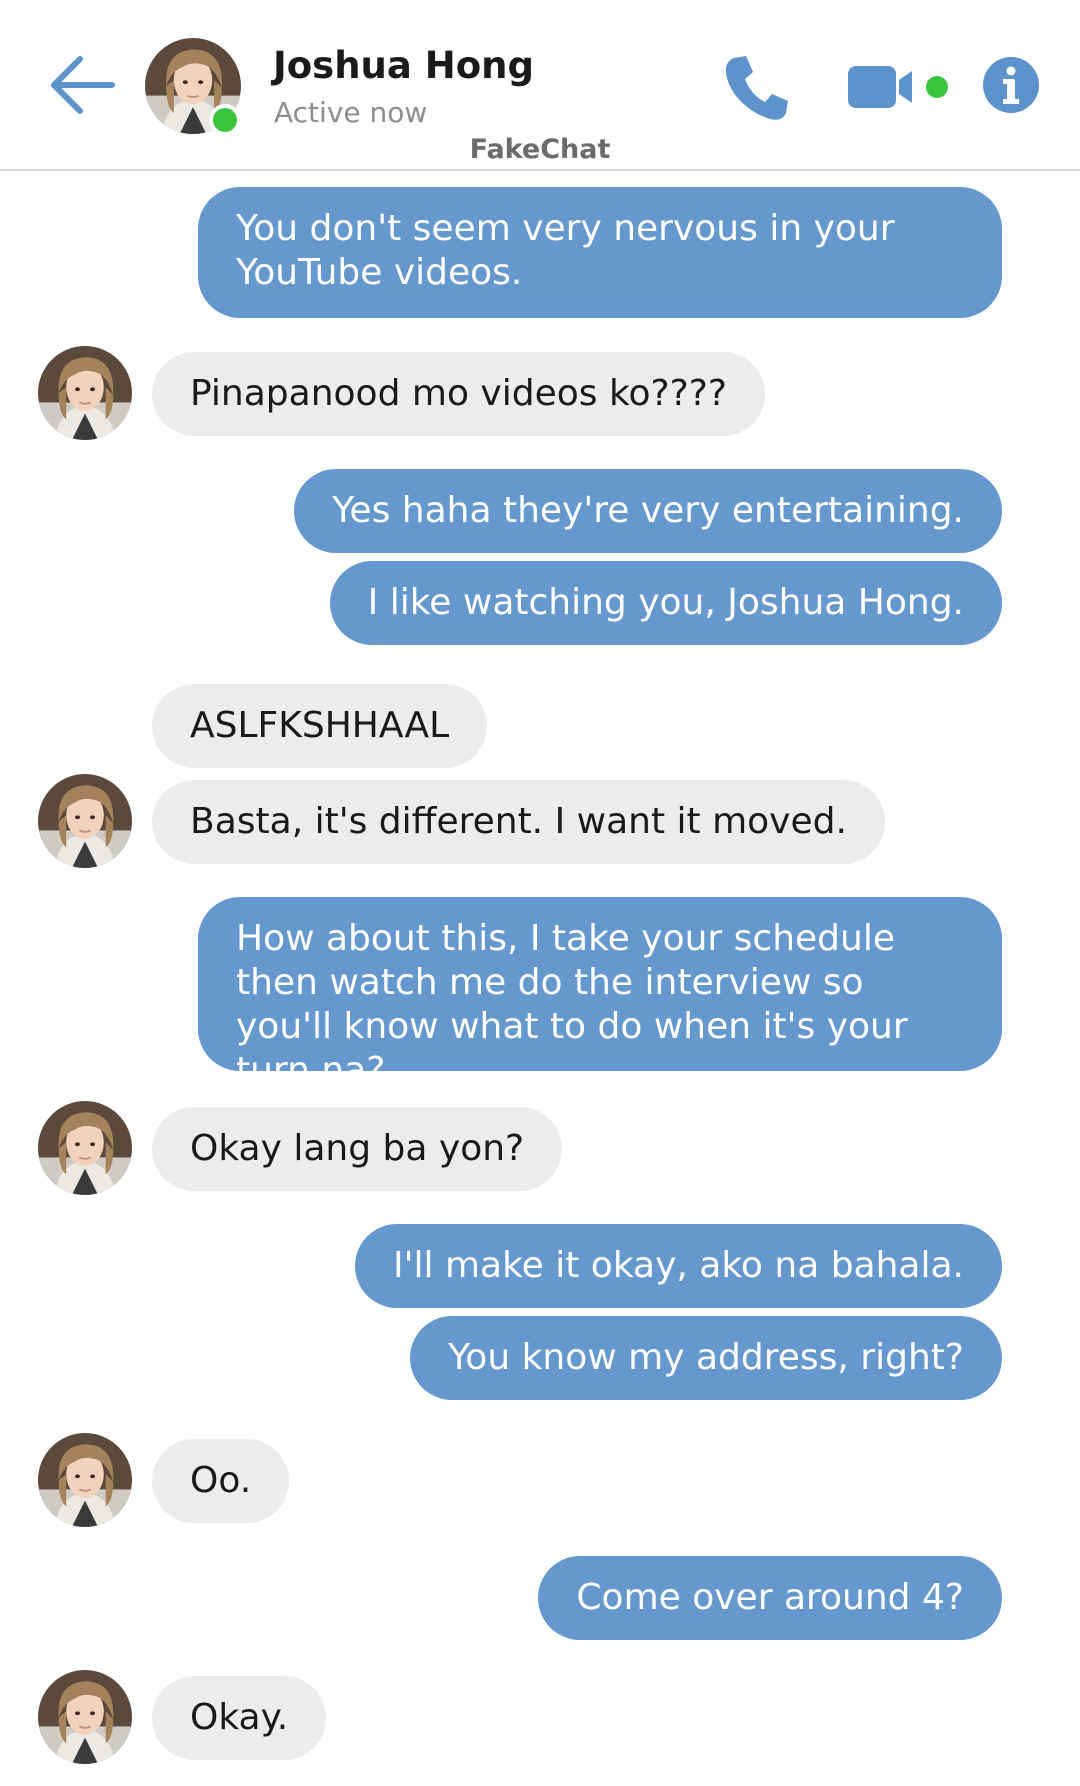  What do you see at coordinates (90, 85) in the screenshot?
I see `back-arrow-icon` at bounding box center [90, 85].